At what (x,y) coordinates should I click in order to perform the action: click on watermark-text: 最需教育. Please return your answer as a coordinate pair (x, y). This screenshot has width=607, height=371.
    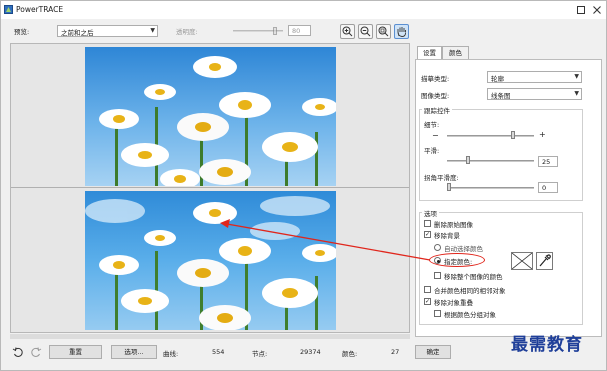
    Looking at the image, I should click on (547, 345).